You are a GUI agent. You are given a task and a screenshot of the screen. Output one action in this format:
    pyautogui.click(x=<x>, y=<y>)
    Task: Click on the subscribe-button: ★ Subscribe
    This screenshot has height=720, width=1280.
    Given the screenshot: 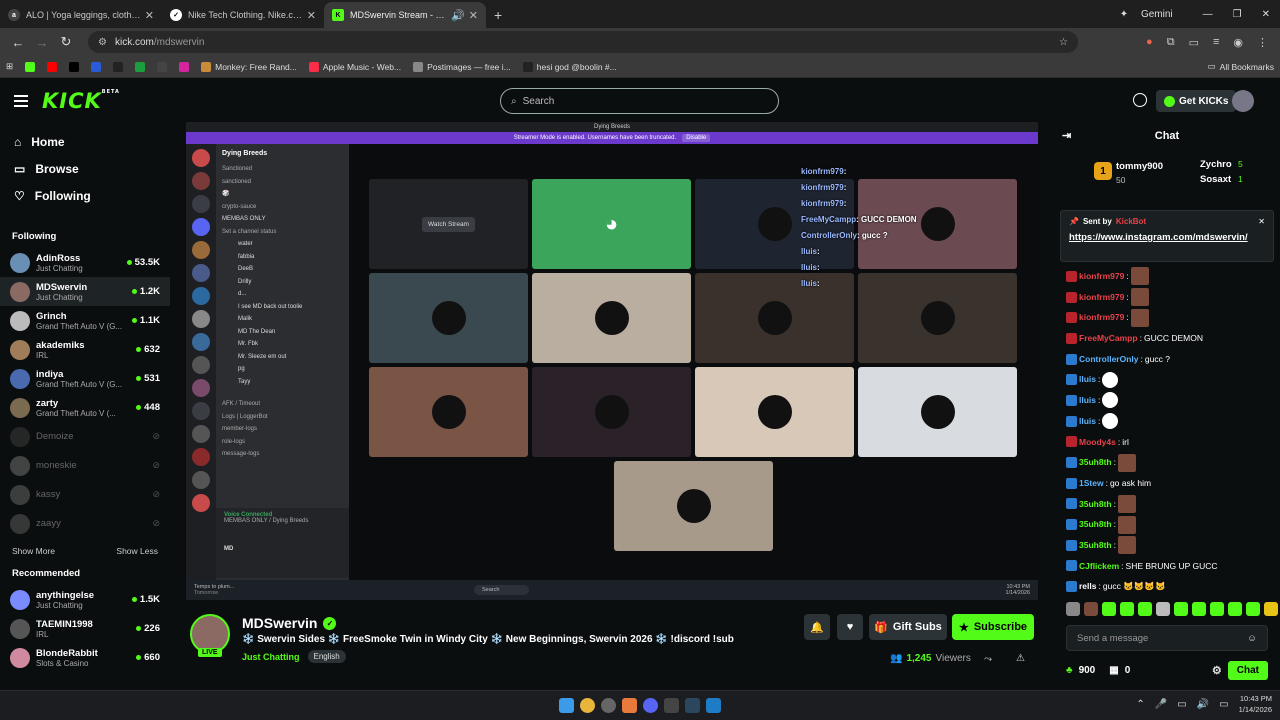 What is the action you would take?
    pyautogui.click(x=993, y=627)
    